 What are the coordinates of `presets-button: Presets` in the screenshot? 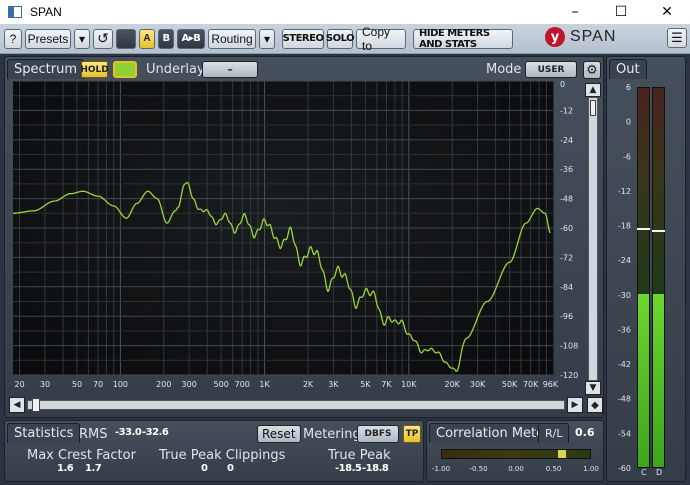 It's located at (48, 38).